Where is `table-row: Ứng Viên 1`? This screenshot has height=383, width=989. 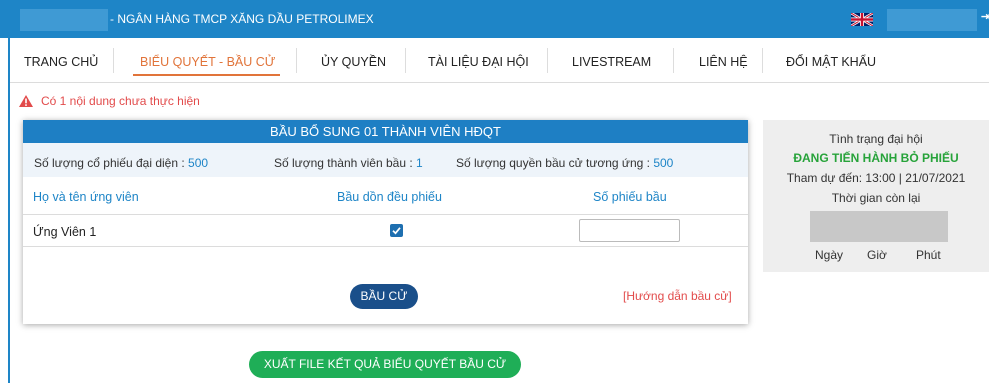 table-row: Ứng Viên 1 is located at coordinates (385, 231).